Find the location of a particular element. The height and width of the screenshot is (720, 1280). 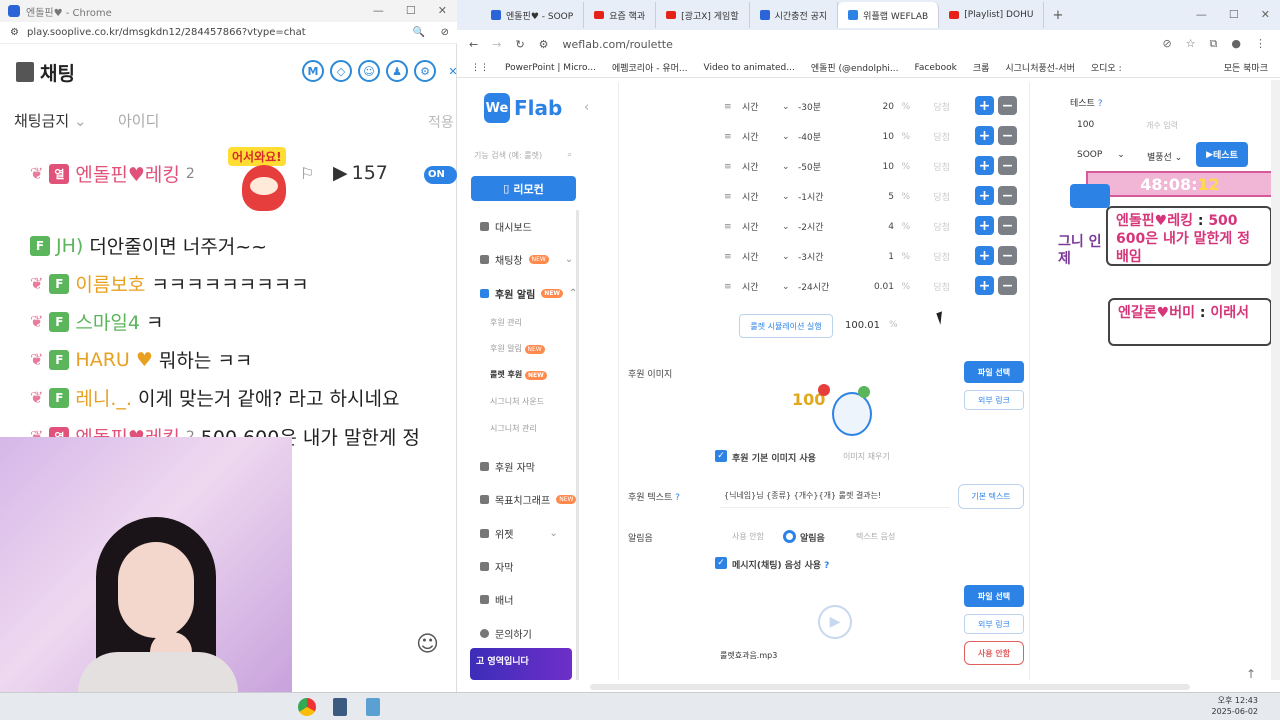

chat-apply-button: 적용 is located at coordinates (441, 122).